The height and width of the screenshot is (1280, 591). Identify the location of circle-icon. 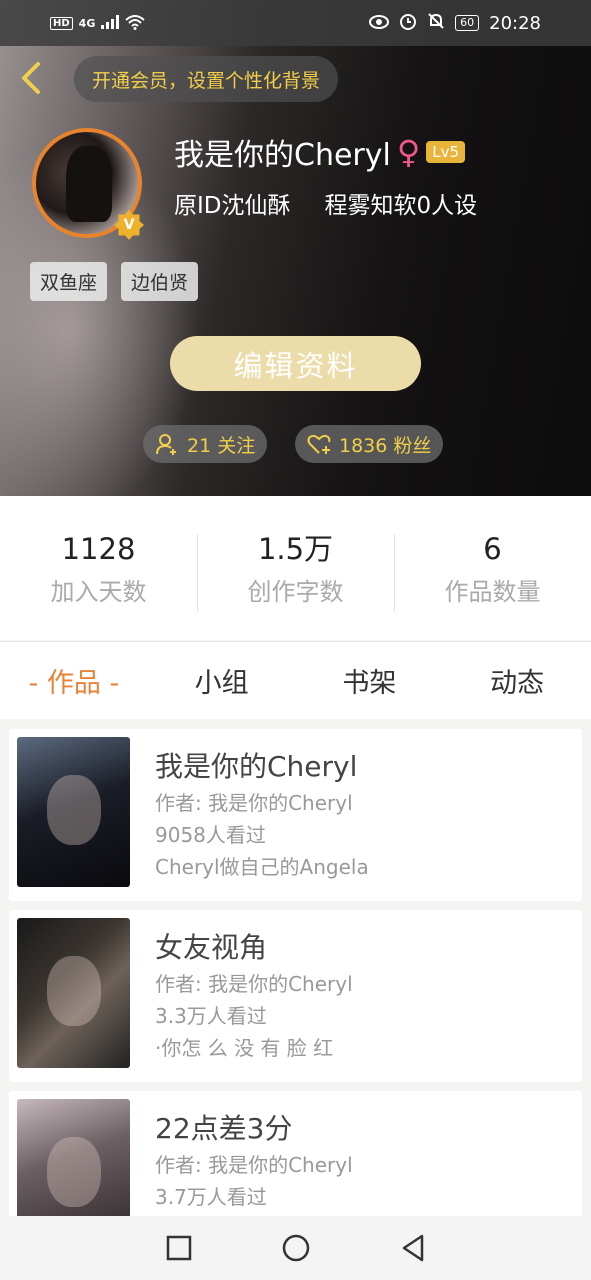
(295, 1248).